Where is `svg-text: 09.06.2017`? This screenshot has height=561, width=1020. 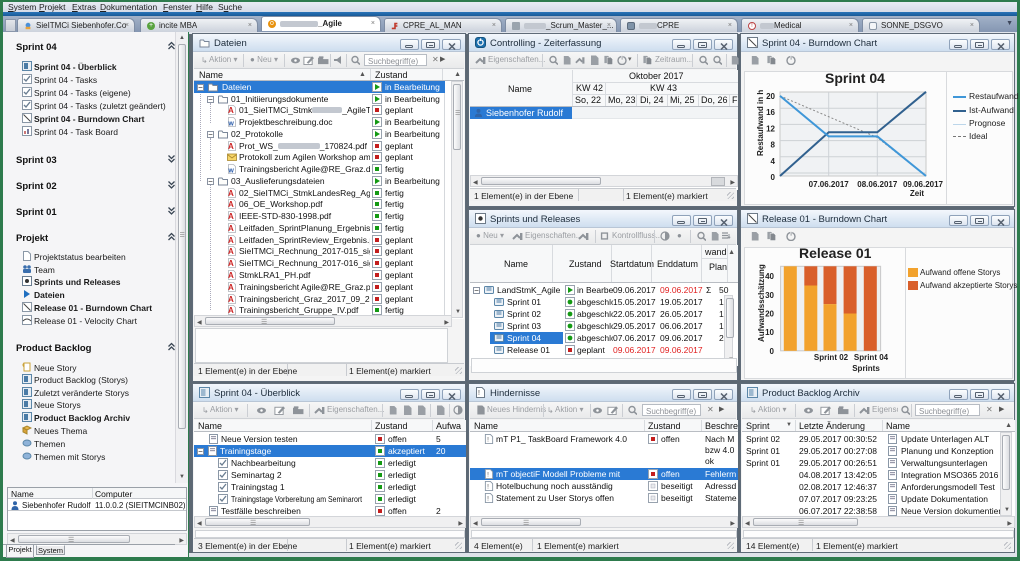
svg-text: 09.06.2017 is located at coordinates (923, 184).